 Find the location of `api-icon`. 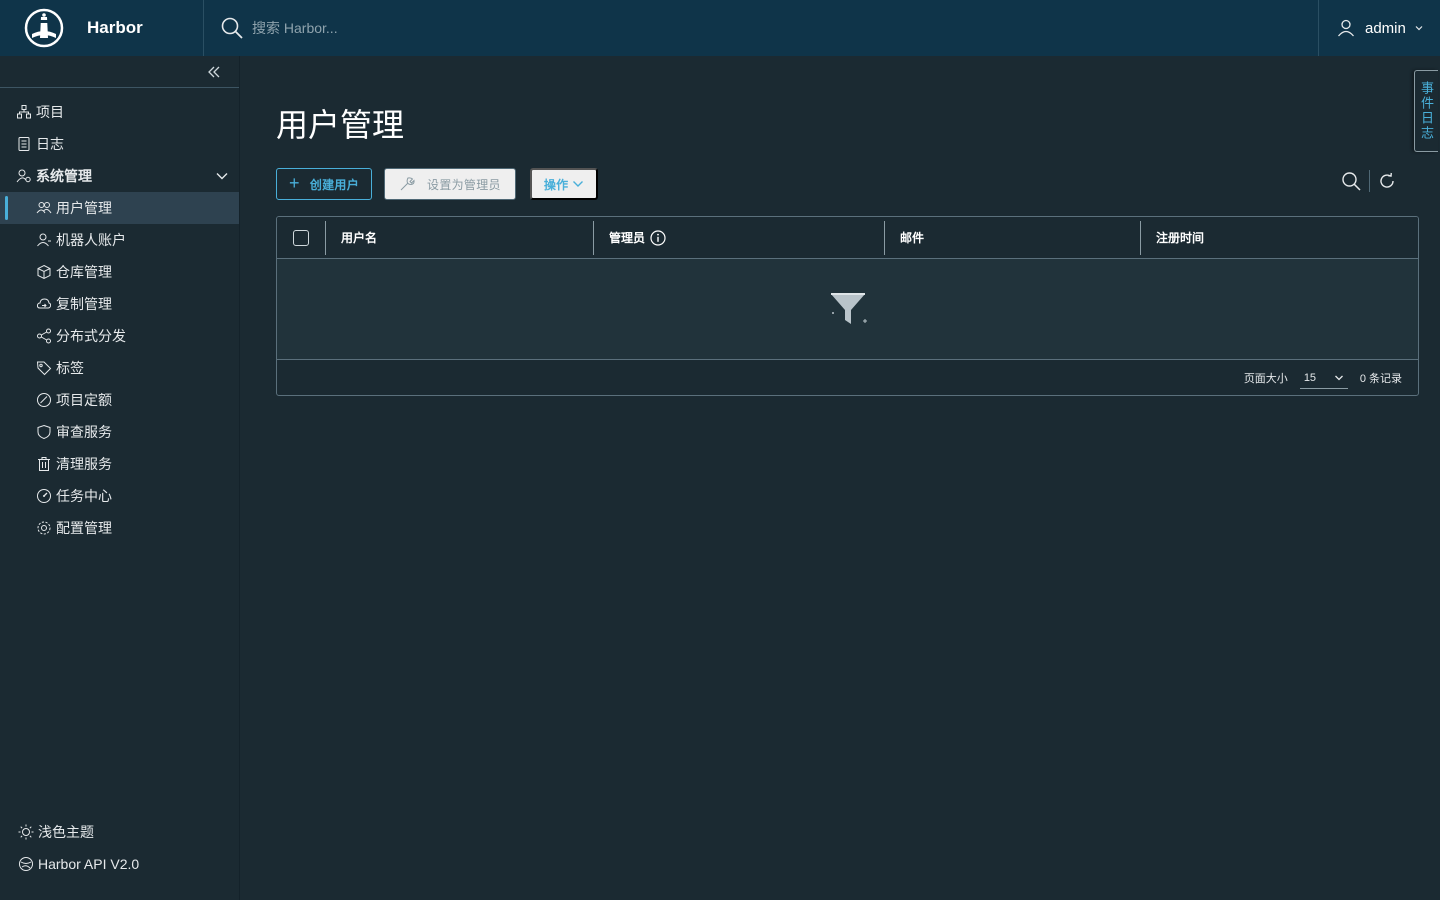

api-icon is located at coordinates (26, 864).